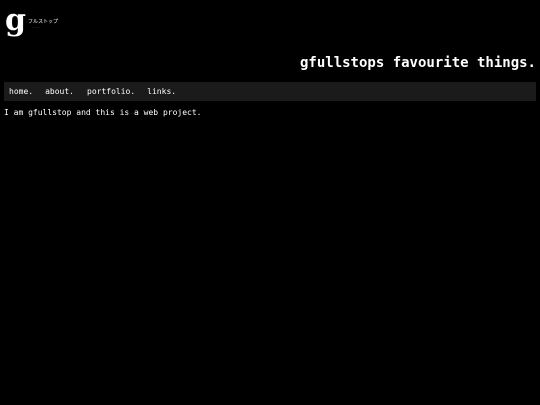 The image size is (540, 405). I want to click on logo-subtext: ··· ···, so click(35, 27).